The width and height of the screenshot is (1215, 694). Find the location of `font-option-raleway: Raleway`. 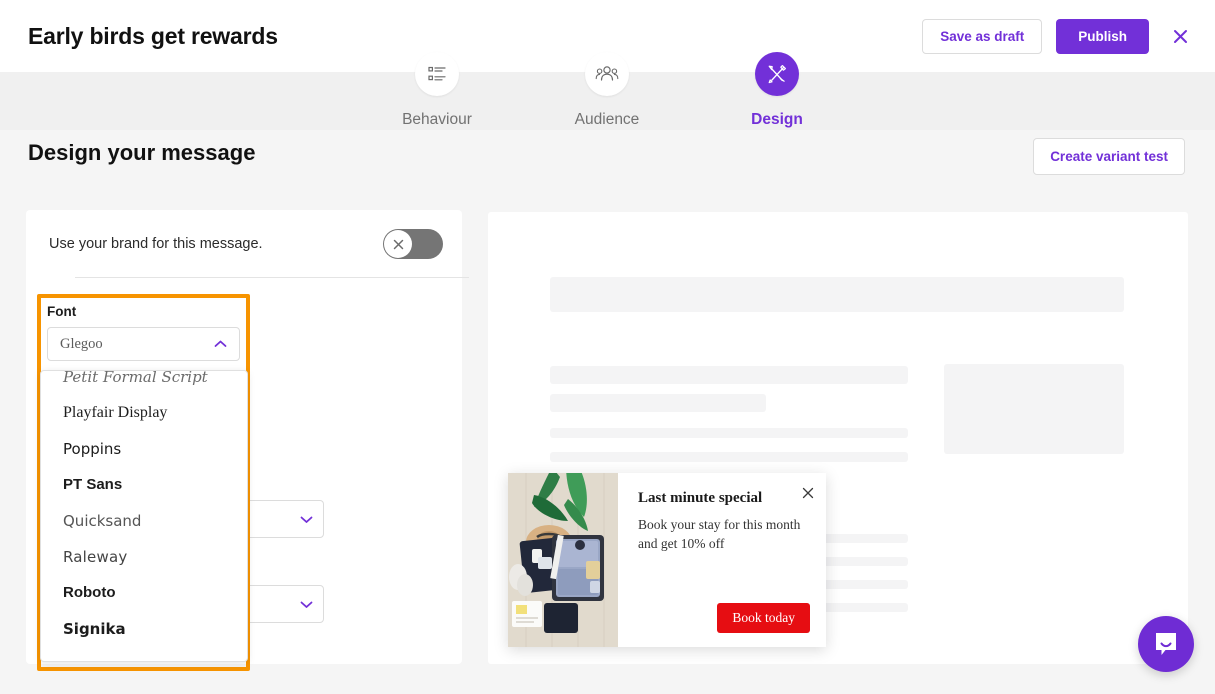

font-option-raleway: Raleway is located at coordinates (144, 557).